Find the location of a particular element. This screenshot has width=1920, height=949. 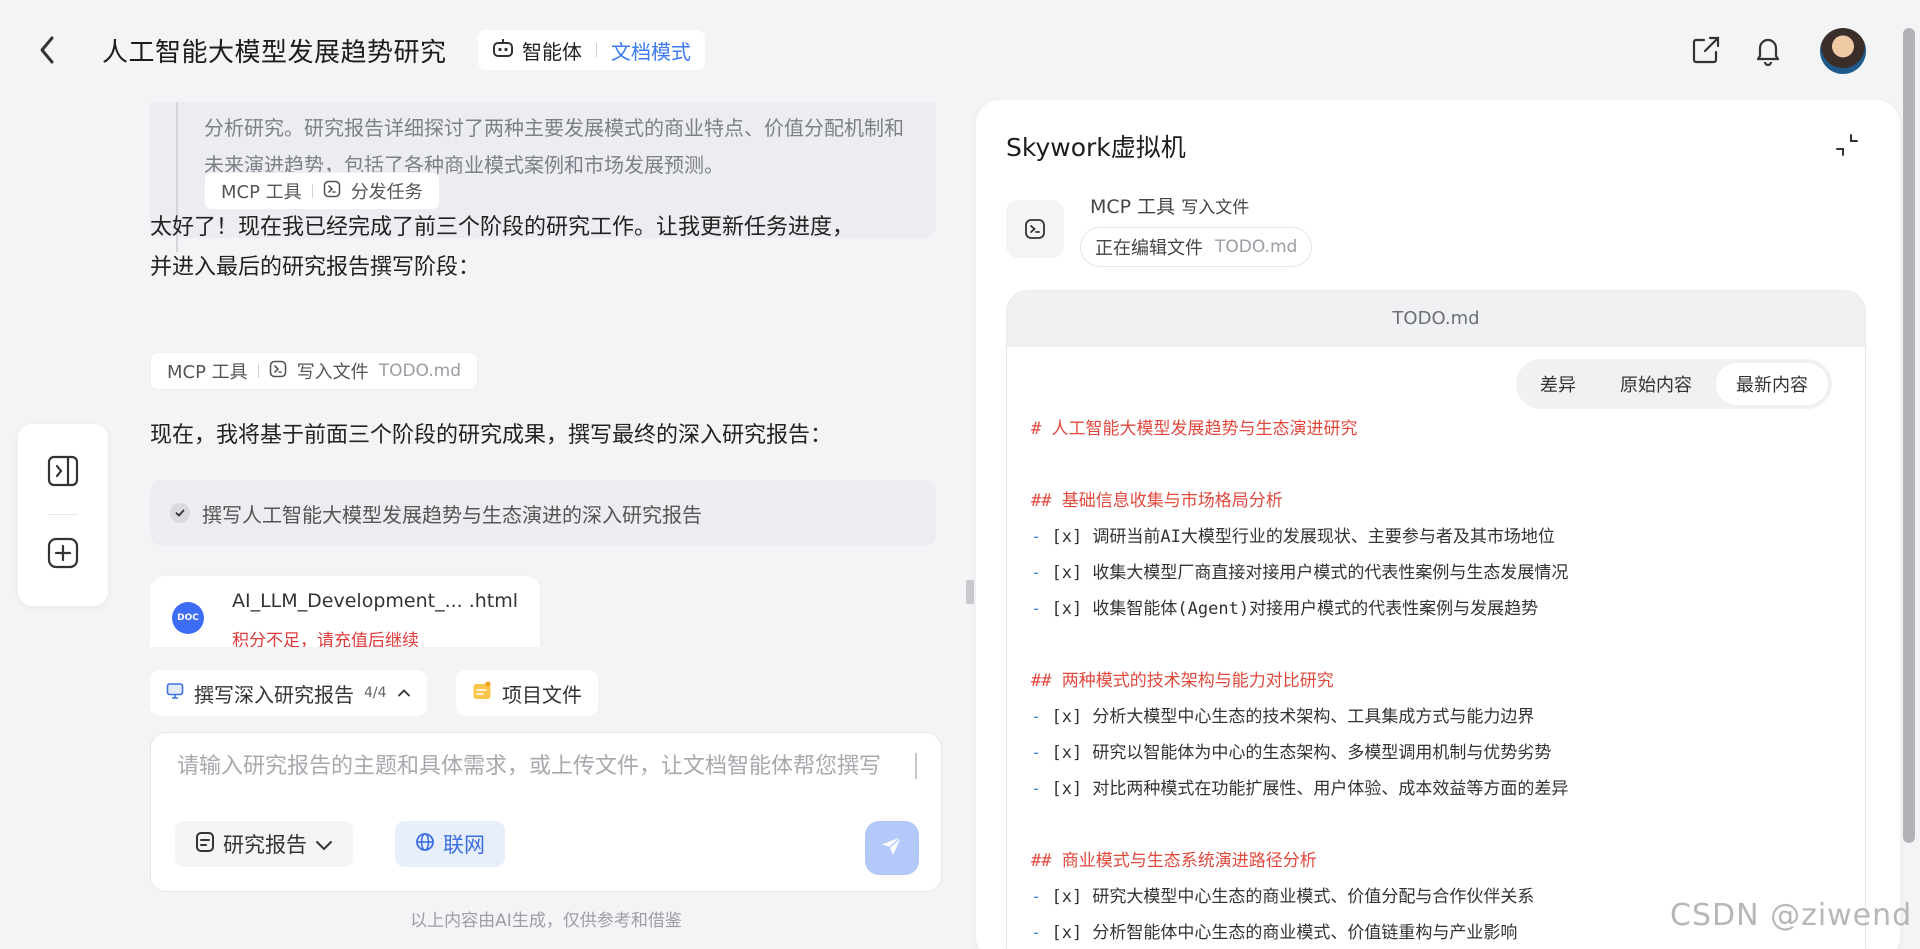

todo-item: - [x] 收集大模型厂商直接对接用户模式的代表性案例与生态发展情况 is located at coordinates (1431, 573).